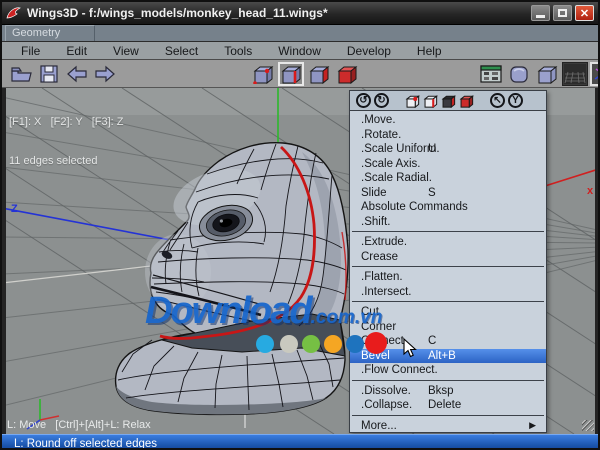  Describe the element at coordinates (571, 177) in the screenshot. I see `axis-x-line` at that location.